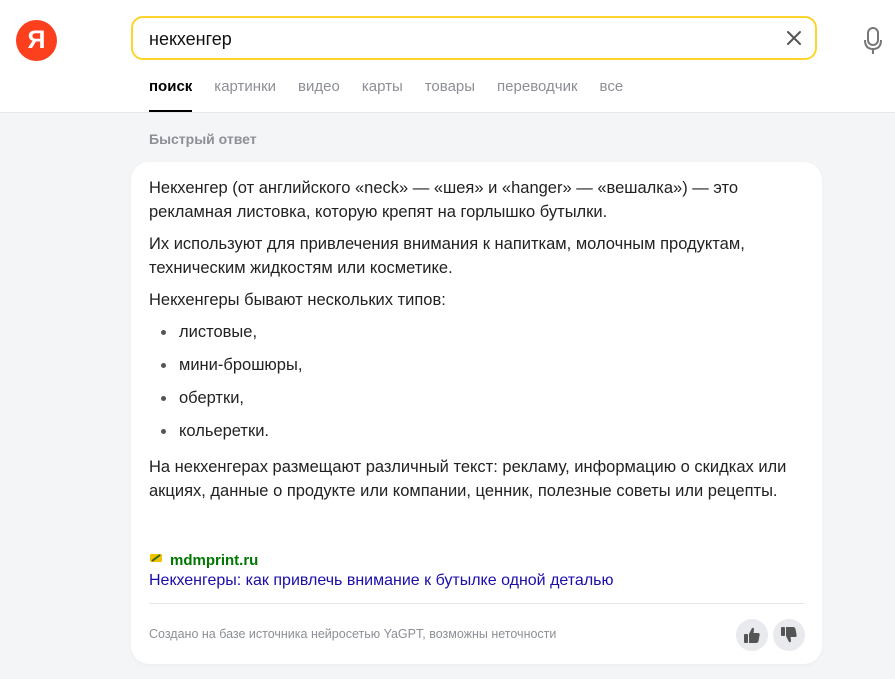 The height and width of the screenshot is (679, 895). Describe the element at coordinates (873, 41) in the screenshot. I see `microphone-icon` at that location.